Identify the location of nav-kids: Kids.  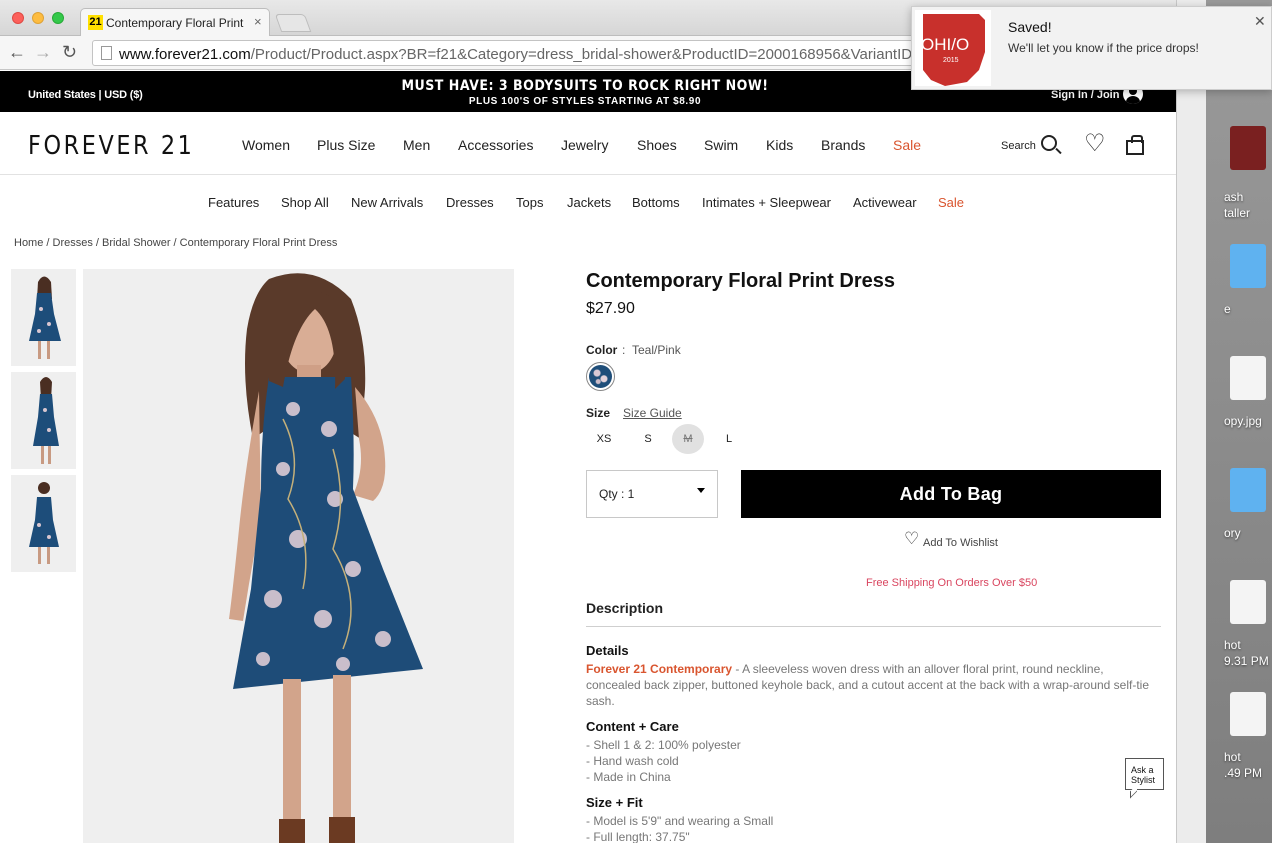
(779, 145).